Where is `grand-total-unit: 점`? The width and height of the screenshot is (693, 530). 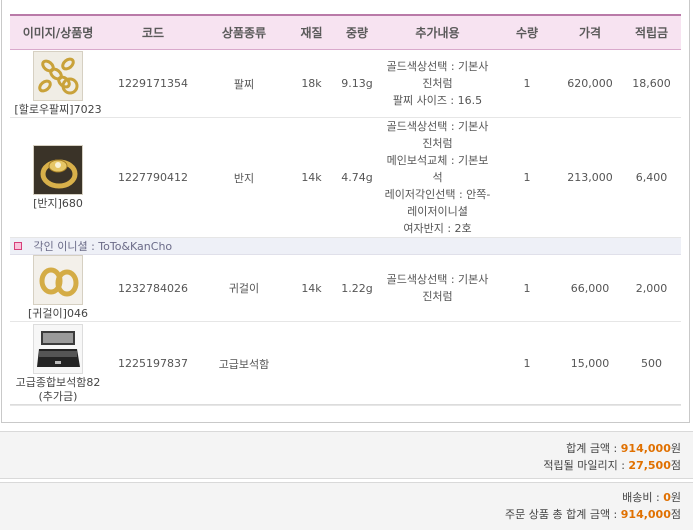 grand-total-unit: 점 is located at coordinates (675, 514).